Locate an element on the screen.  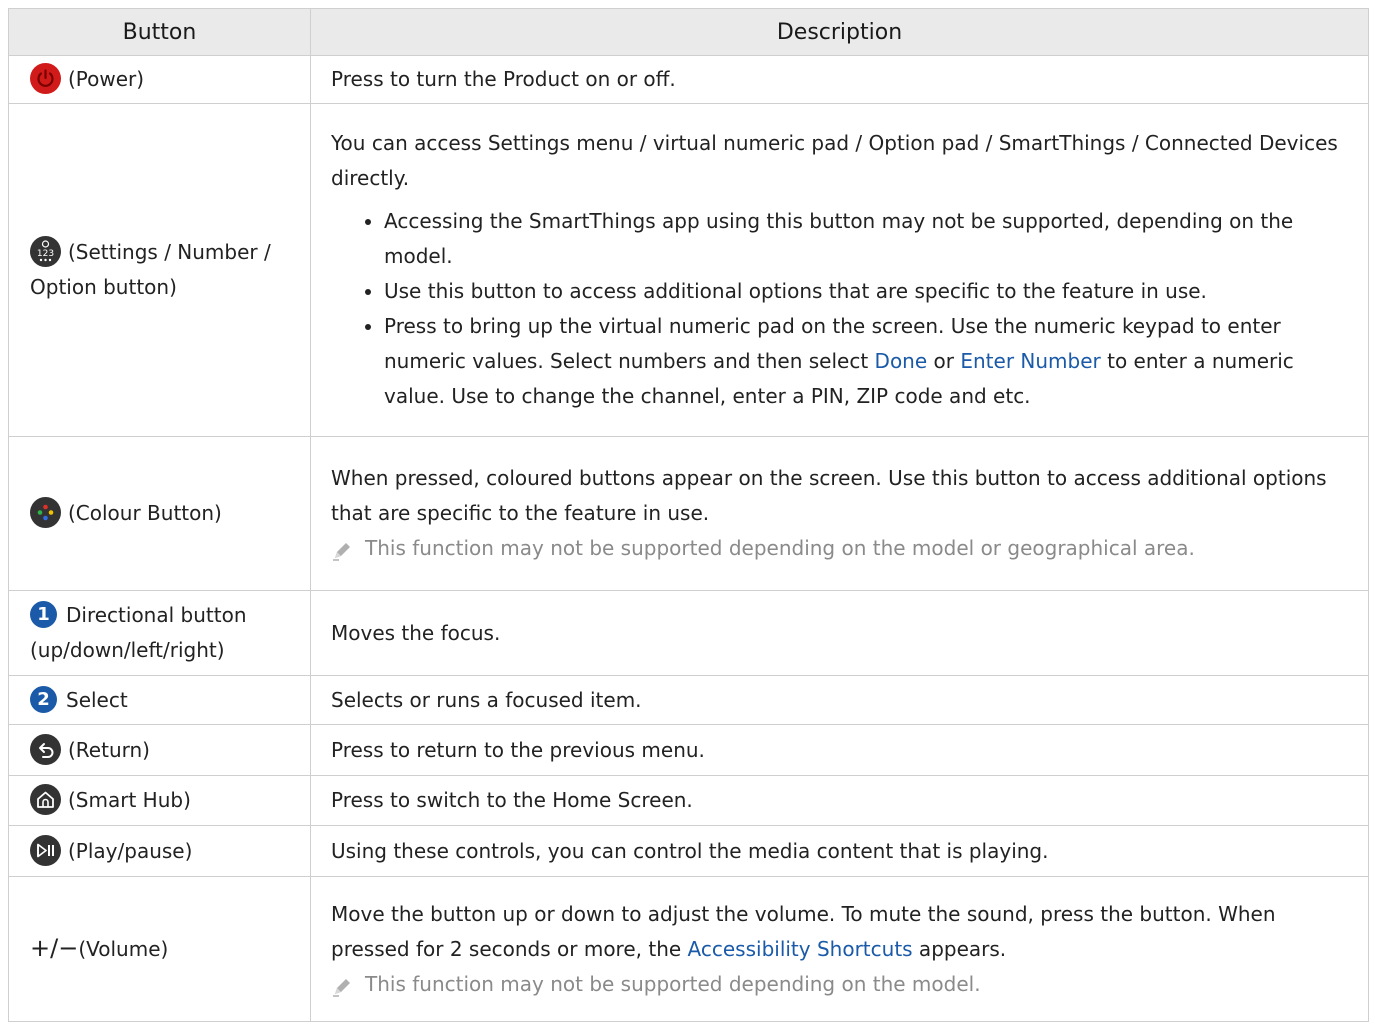
button-label: (Colour Button) is located at coordinates (145, 513).